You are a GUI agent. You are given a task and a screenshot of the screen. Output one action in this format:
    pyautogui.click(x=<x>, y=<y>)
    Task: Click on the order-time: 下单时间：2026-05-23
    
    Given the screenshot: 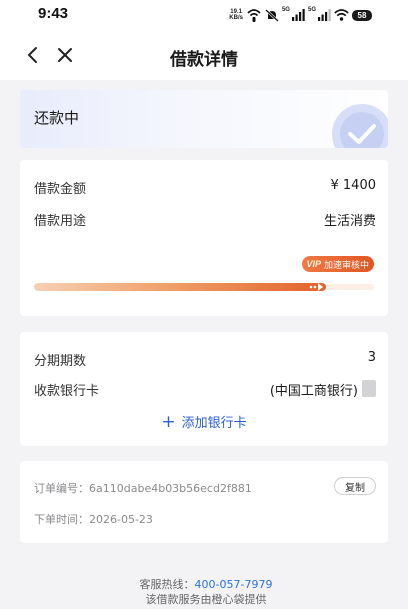 What is the action you would take?
    pyautogui.click(x=93, y=519)
    